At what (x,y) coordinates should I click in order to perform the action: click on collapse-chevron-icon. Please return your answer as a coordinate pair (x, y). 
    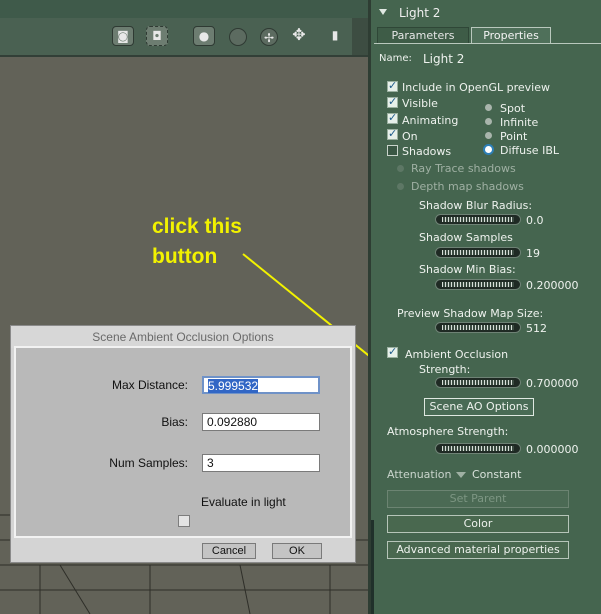
    Looking at the image, I should click on (383, 12).